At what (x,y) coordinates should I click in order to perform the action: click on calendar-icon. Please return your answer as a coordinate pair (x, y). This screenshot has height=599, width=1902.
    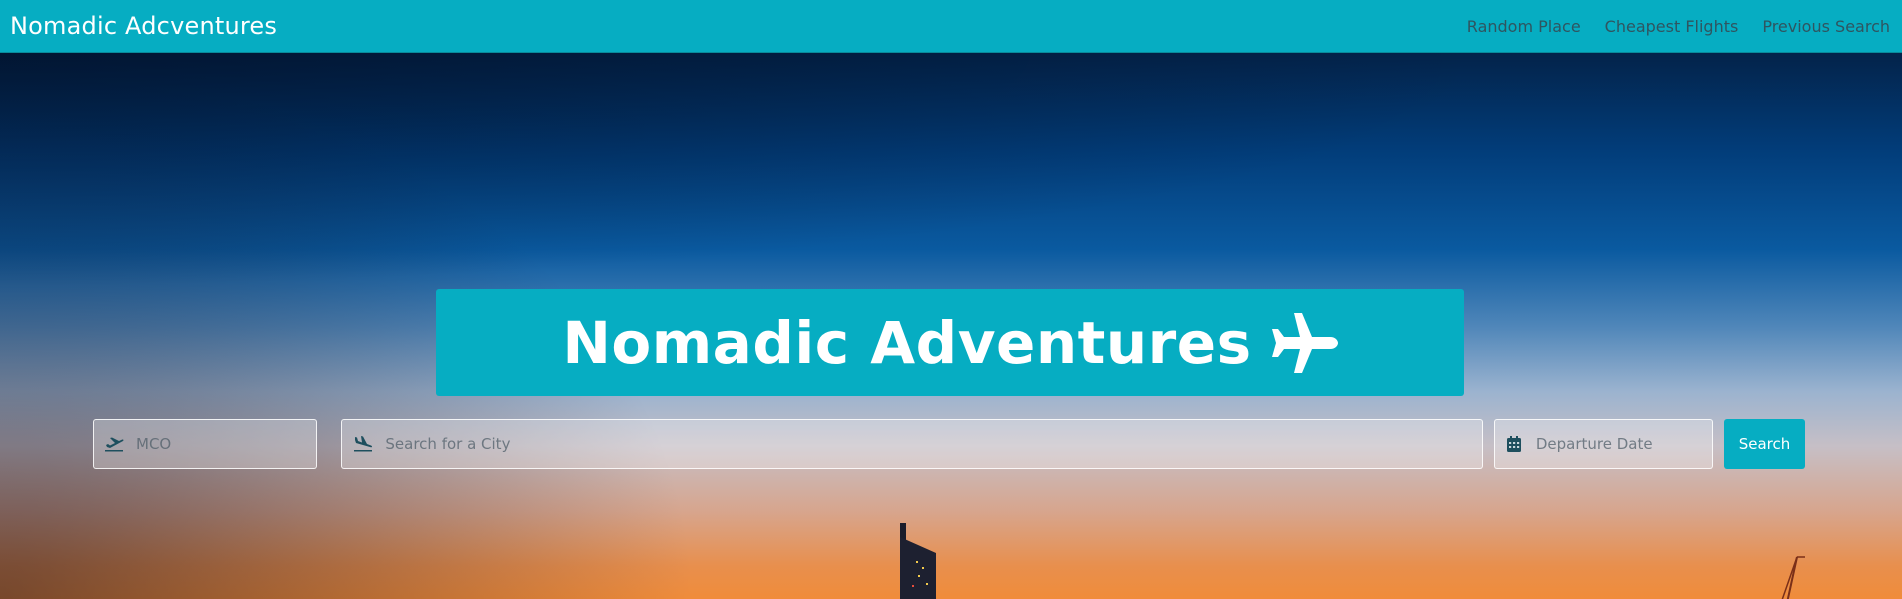
    Looking at the image, I should click on (1514, 444).